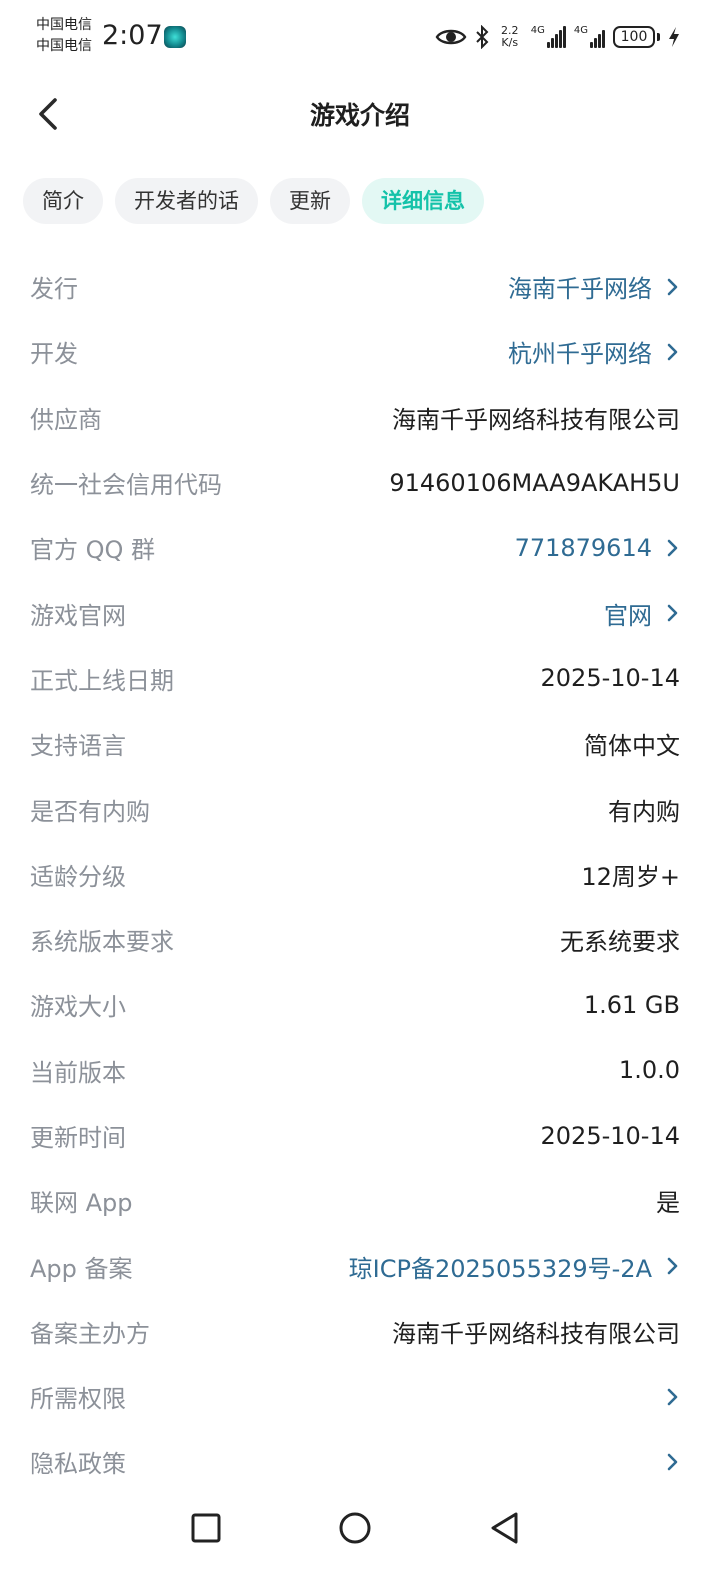  What do you see at coordinates (102, 680) in the screenshot?
I see `info-label: 正式上线日期` at bounding box center [102, 680].